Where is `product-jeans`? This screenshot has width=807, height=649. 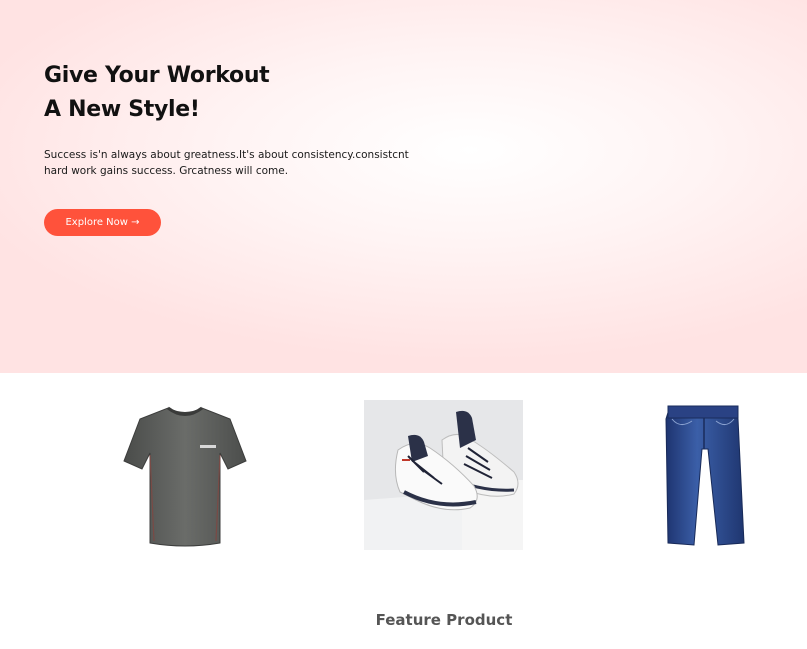
product-jeans is located at coordinates (707, 475).